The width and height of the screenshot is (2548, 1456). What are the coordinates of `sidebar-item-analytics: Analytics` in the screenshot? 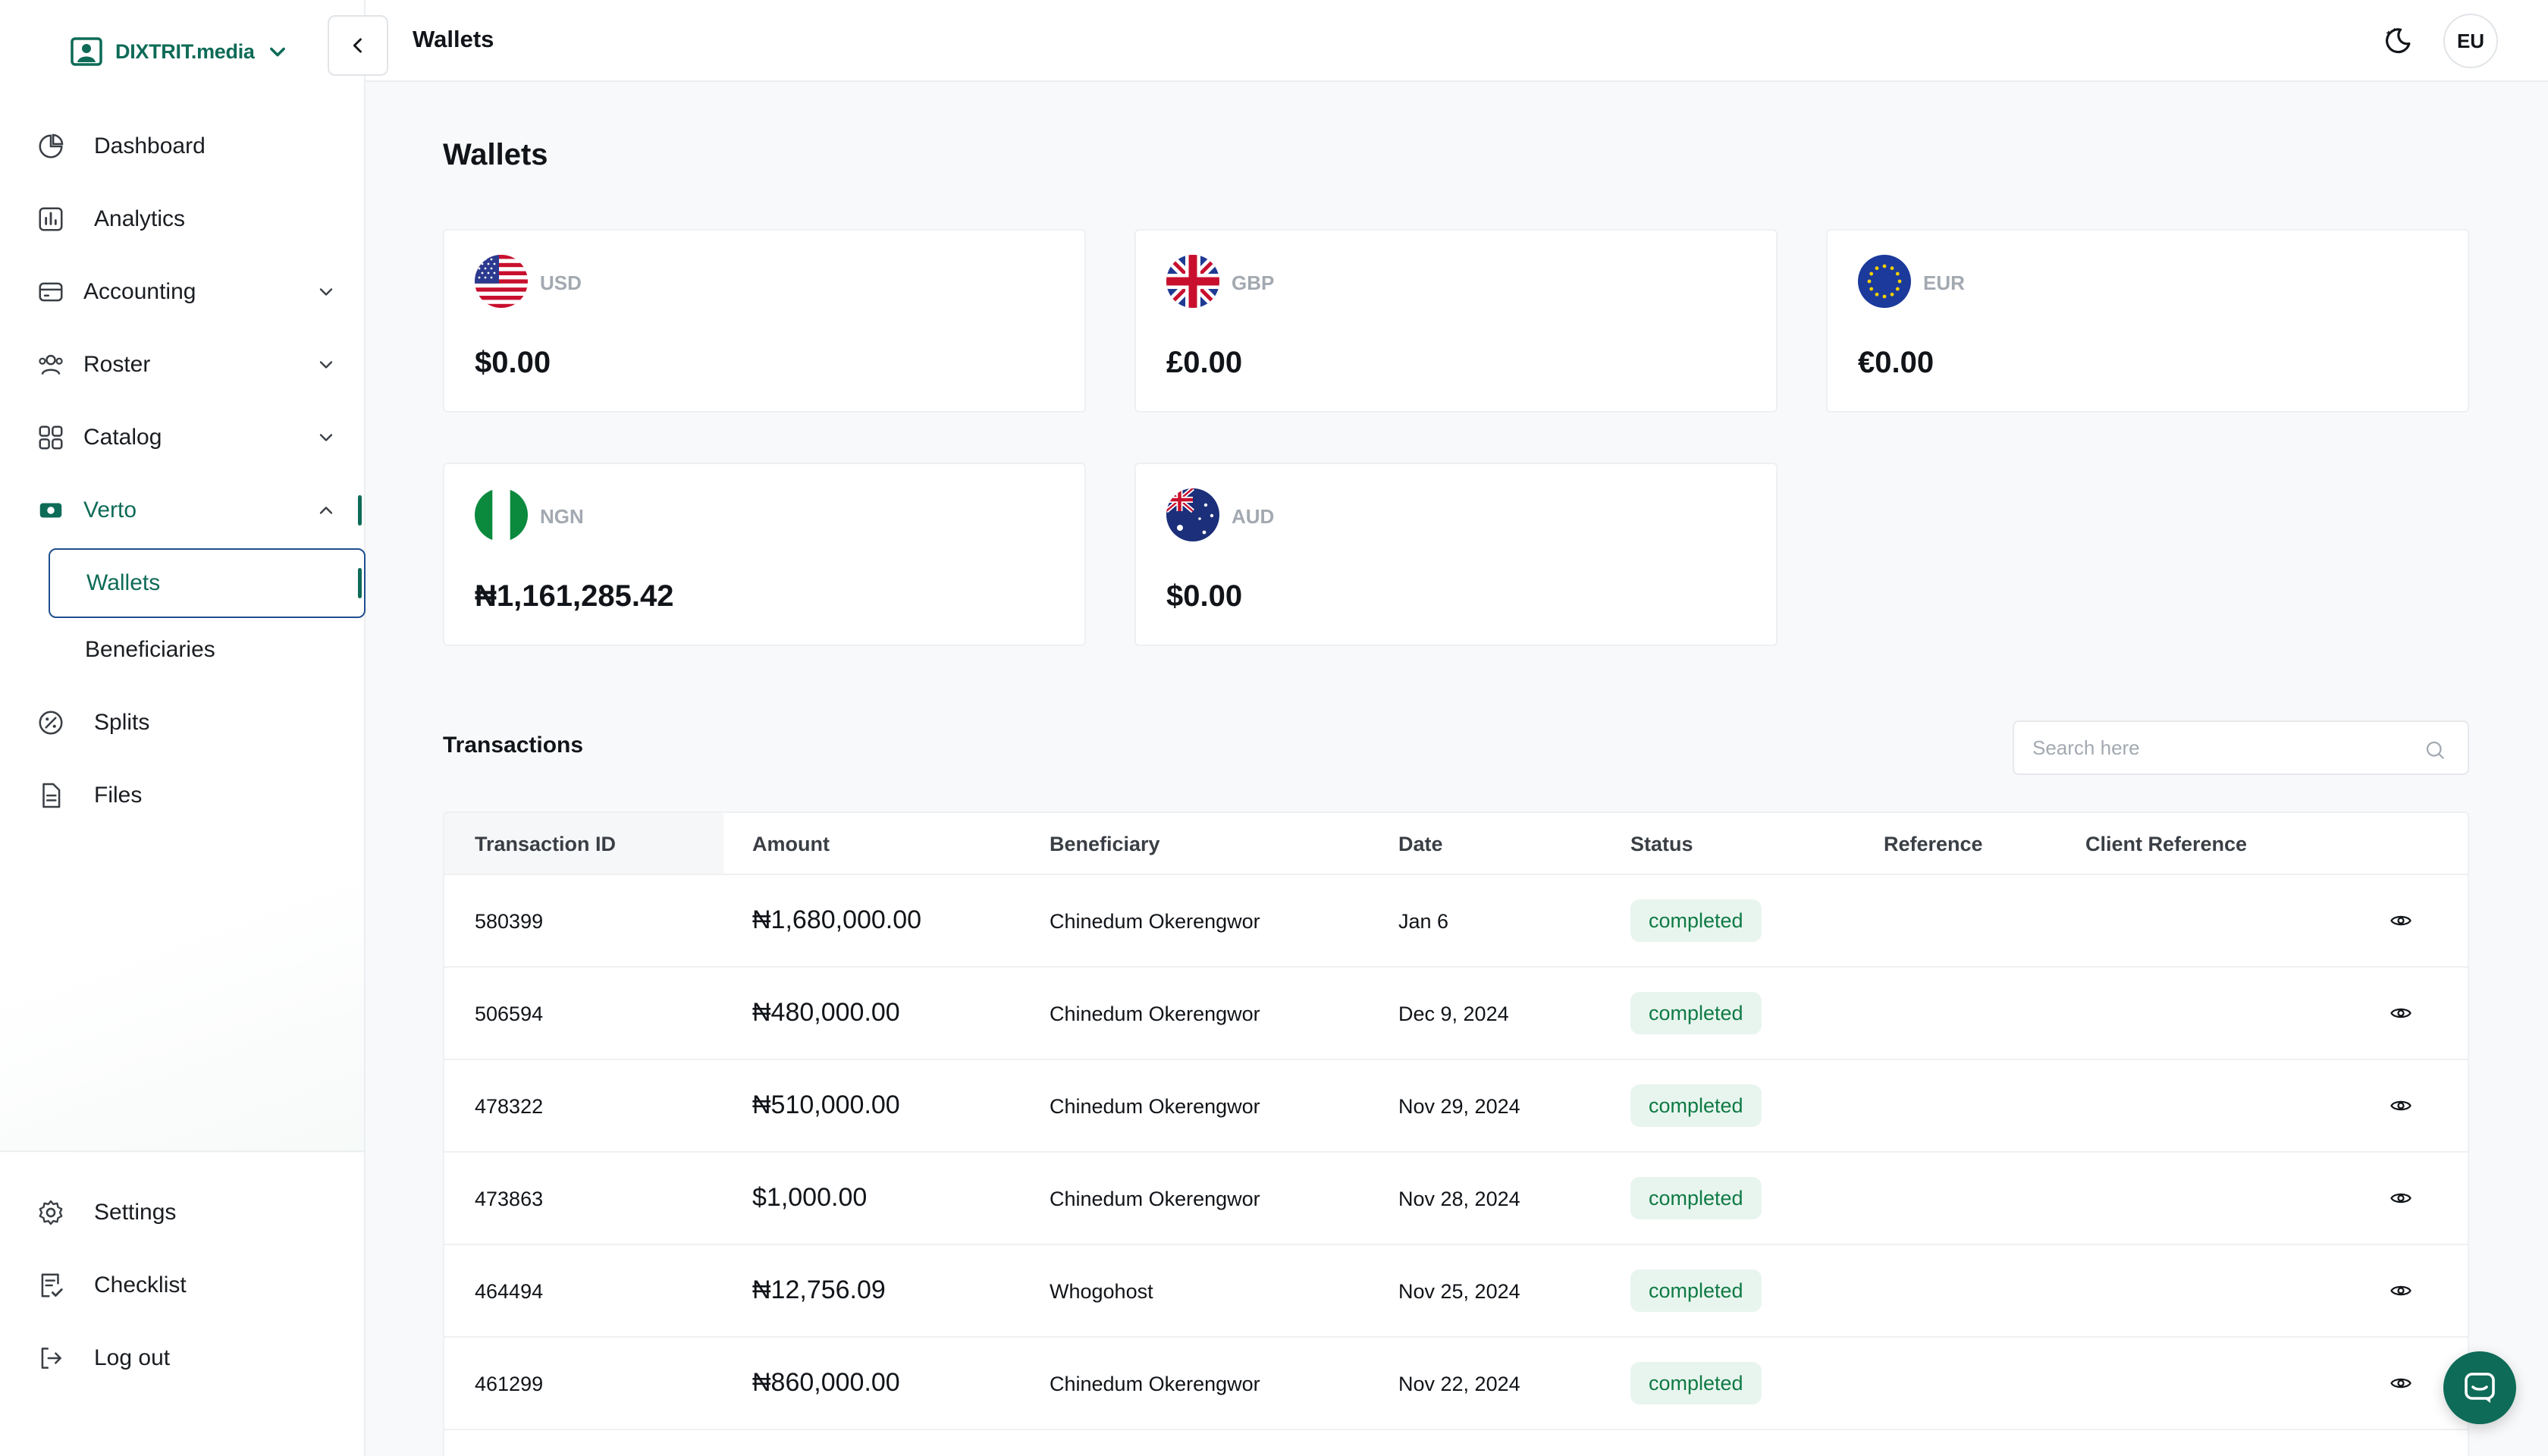 It's located at (192, 219).